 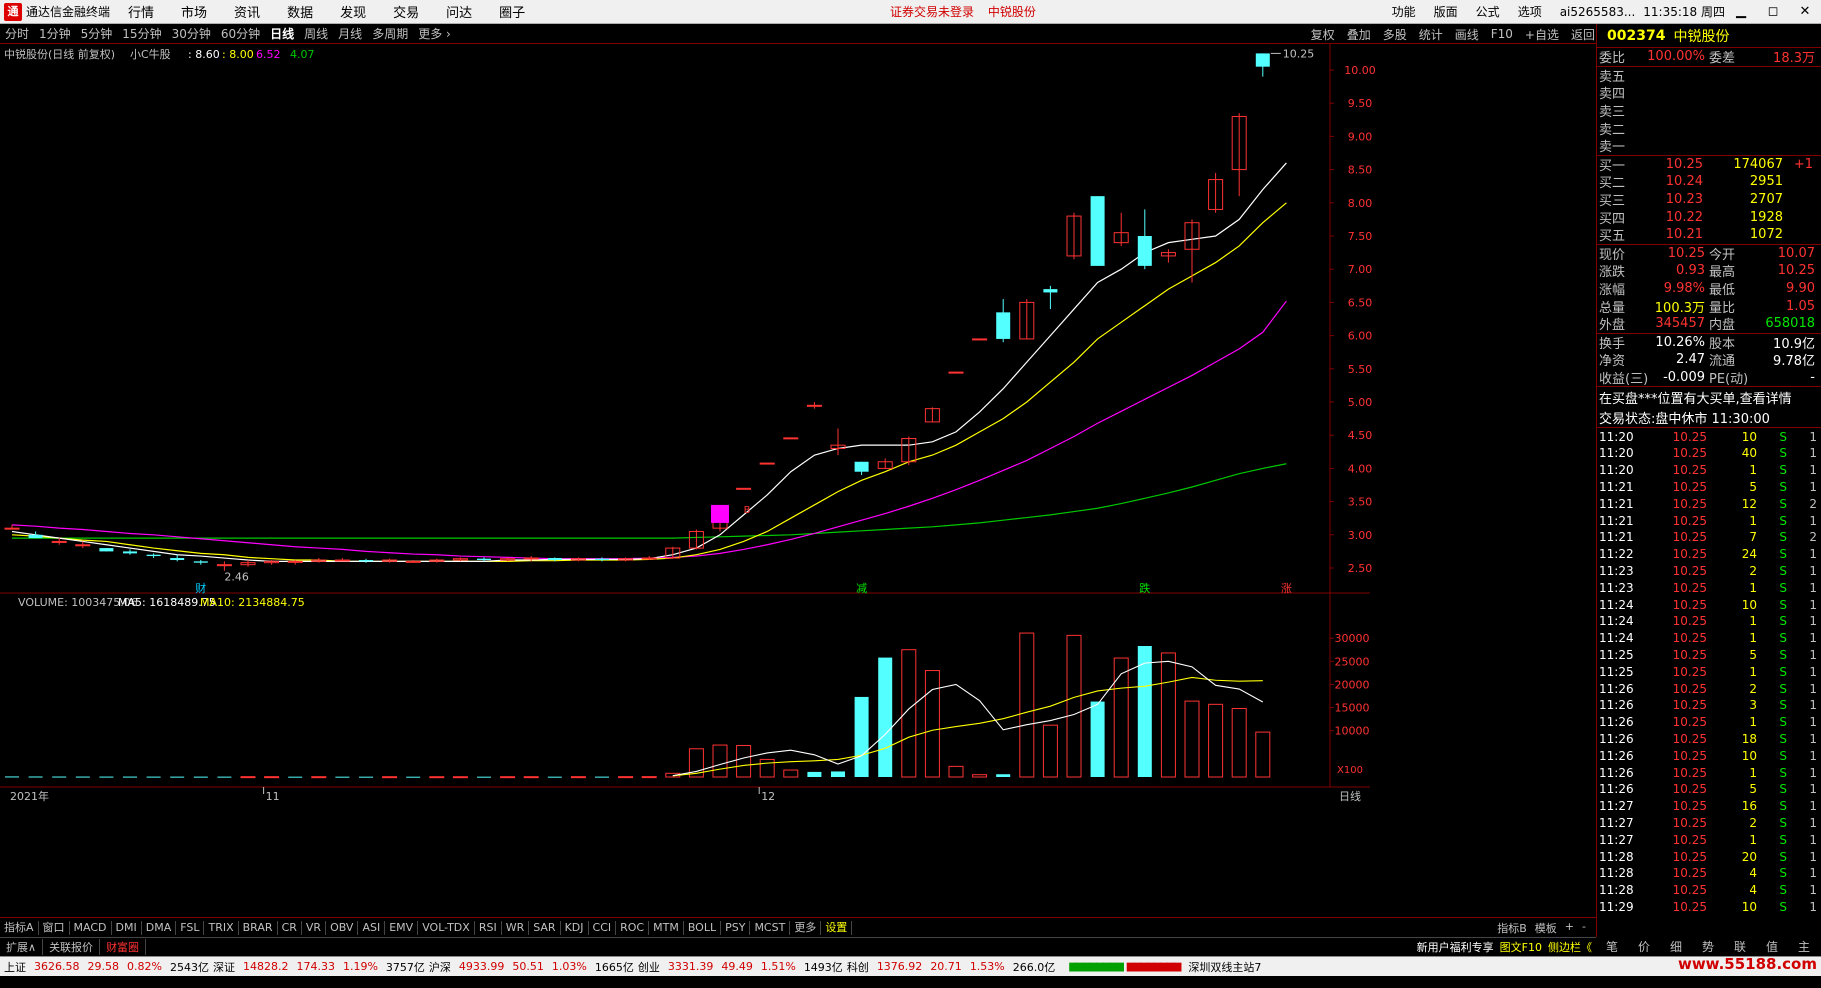 What do you see at coordinates (1359, 34) in the screenshot?
I see `chart-tool-1: 叠加` at bounding box center [1359, 34].